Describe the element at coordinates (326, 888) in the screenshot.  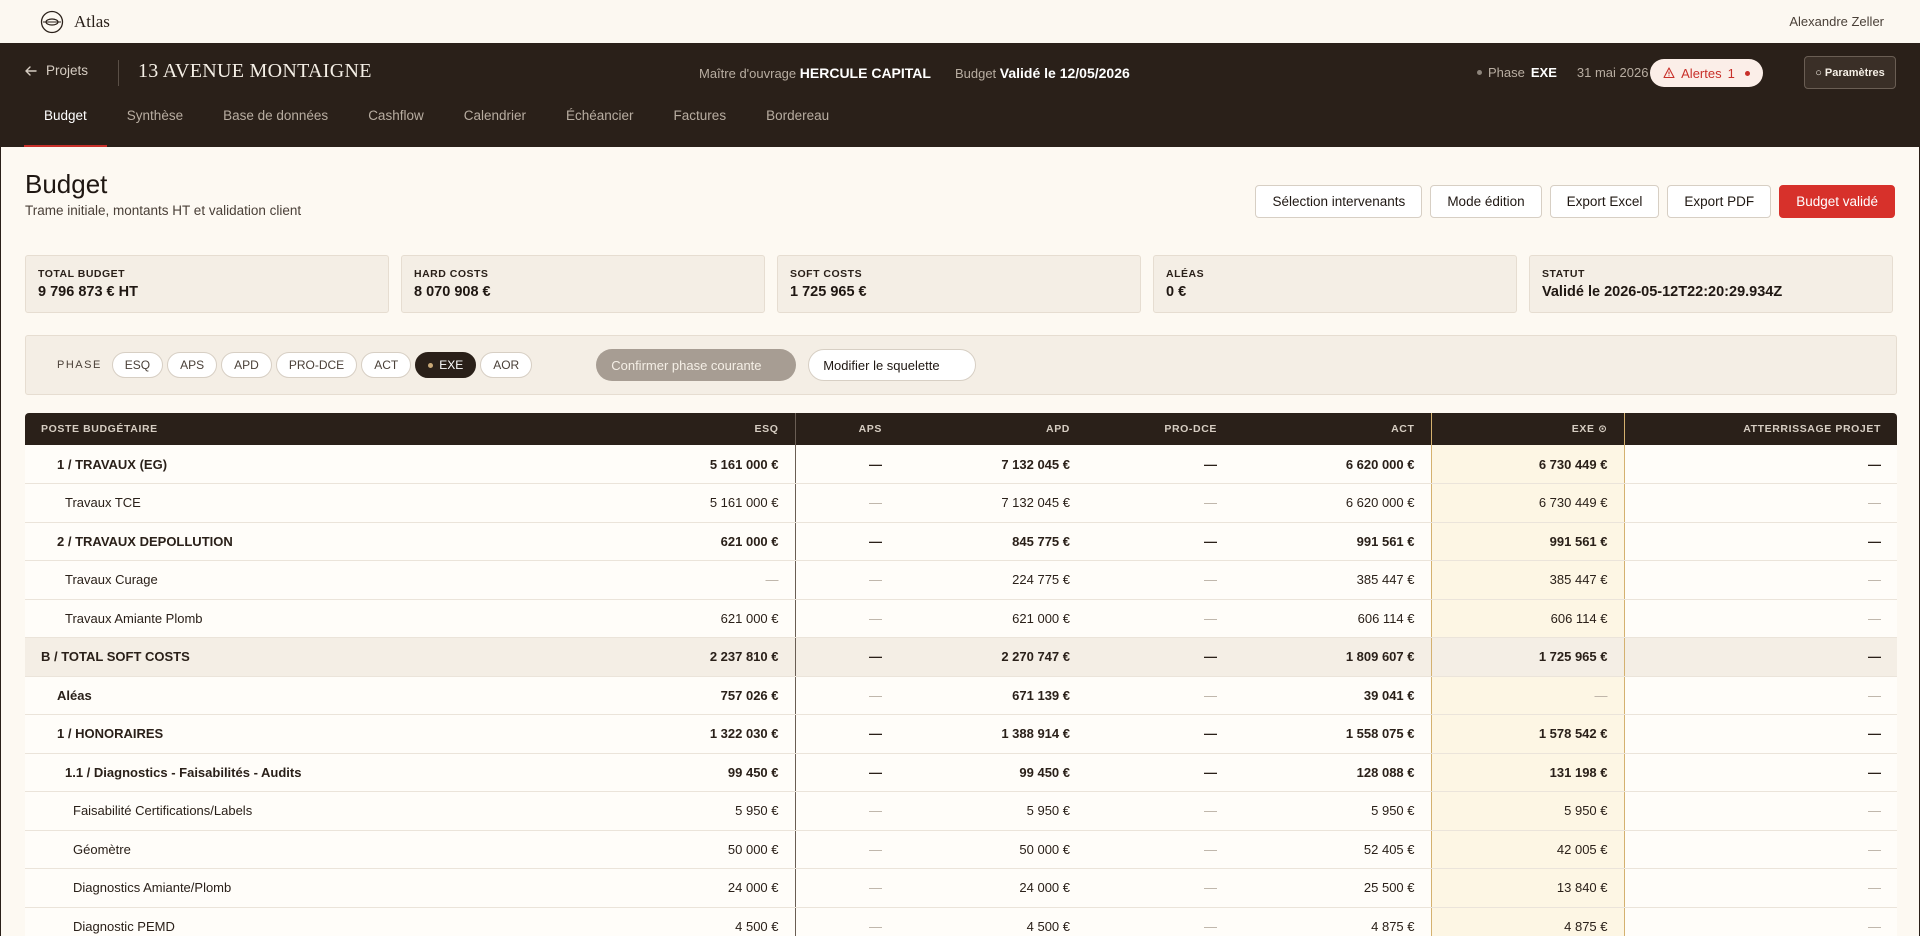
I see `row-label: Diagnostics Amiante/Plomb` at that location.